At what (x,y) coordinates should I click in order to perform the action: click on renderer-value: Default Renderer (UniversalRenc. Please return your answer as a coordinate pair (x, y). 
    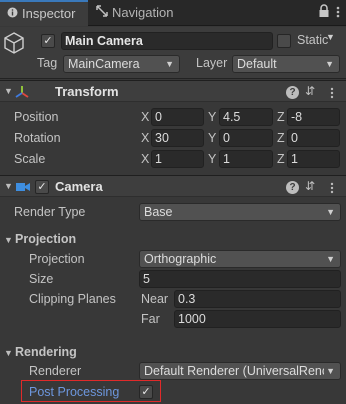
    Looking at the image, I should click on (236, 371).